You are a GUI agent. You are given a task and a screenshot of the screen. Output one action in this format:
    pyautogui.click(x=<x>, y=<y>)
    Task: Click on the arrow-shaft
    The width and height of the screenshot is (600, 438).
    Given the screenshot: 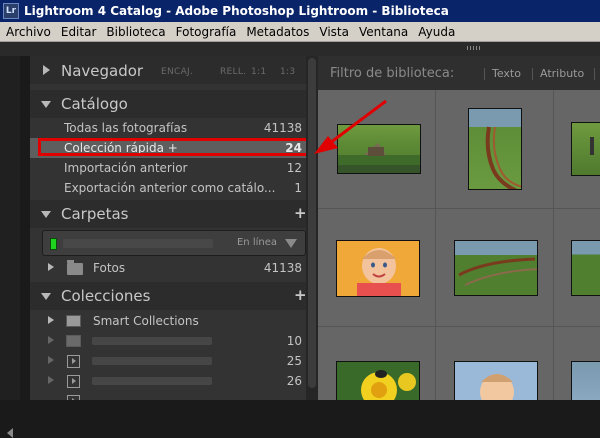 What is the action you would take?
    pyautogui.click(x=358, y=122)
    